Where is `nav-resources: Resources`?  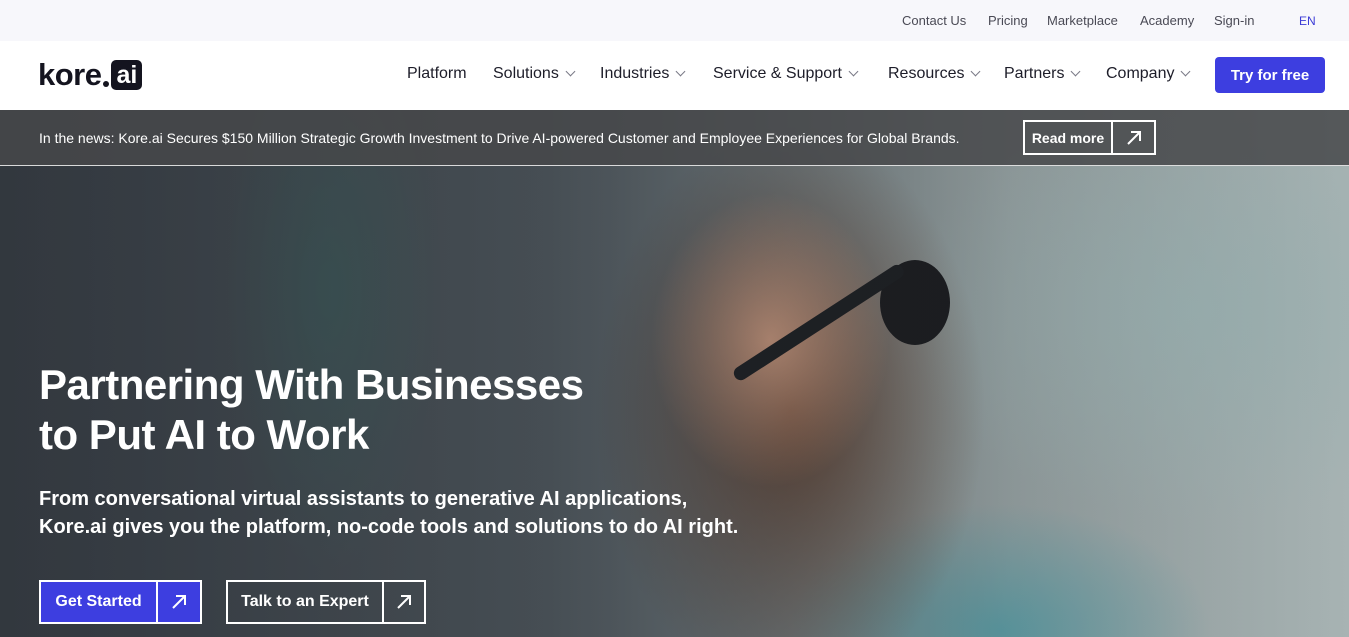
nav-resources: Resources is located at coordinates (934, 74).